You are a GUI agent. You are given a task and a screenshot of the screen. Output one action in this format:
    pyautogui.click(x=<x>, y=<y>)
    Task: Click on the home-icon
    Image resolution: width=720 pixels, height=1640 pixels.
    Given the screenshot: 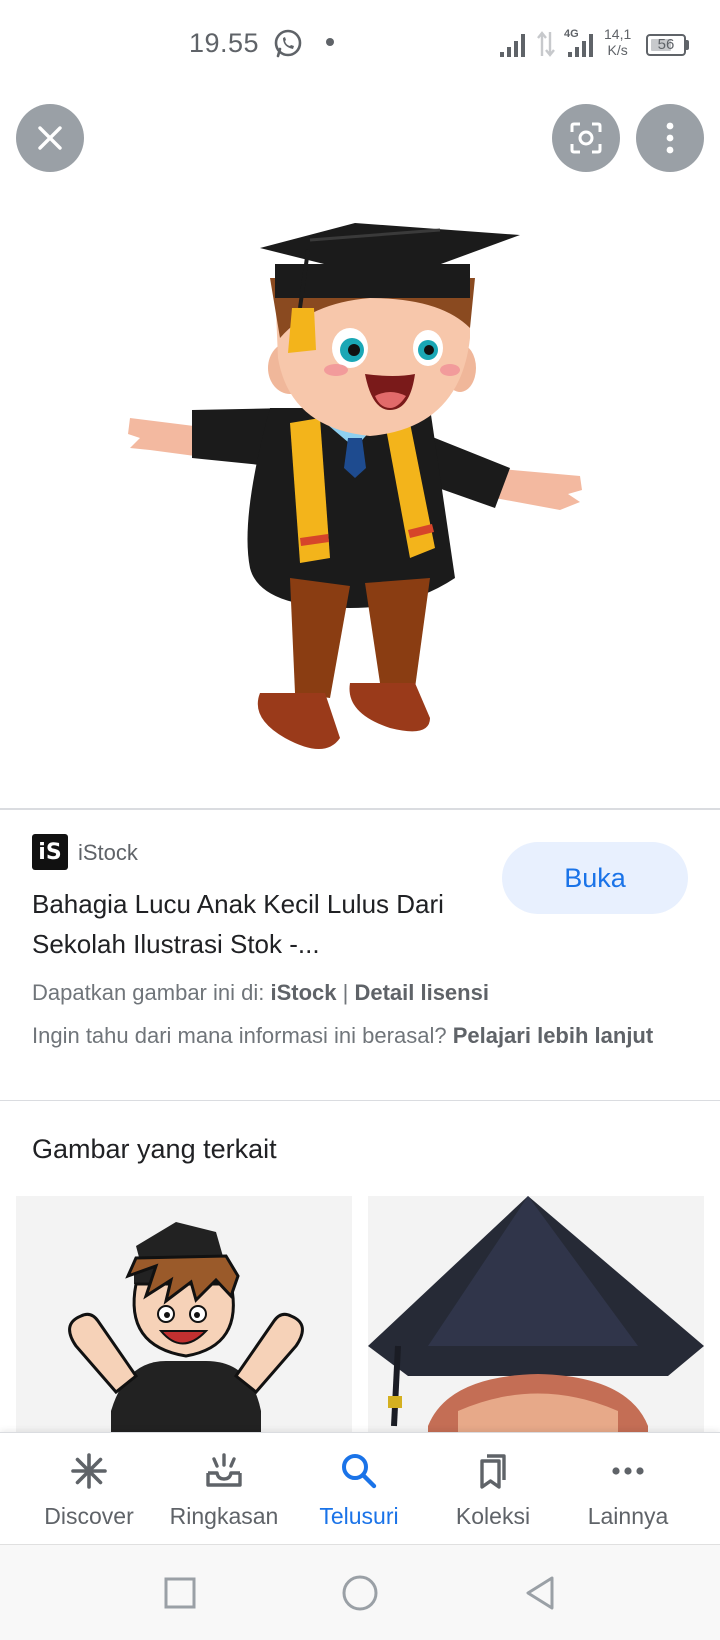 What is the action you would take?
    pyautogui.click(x=360, y=1593)
    